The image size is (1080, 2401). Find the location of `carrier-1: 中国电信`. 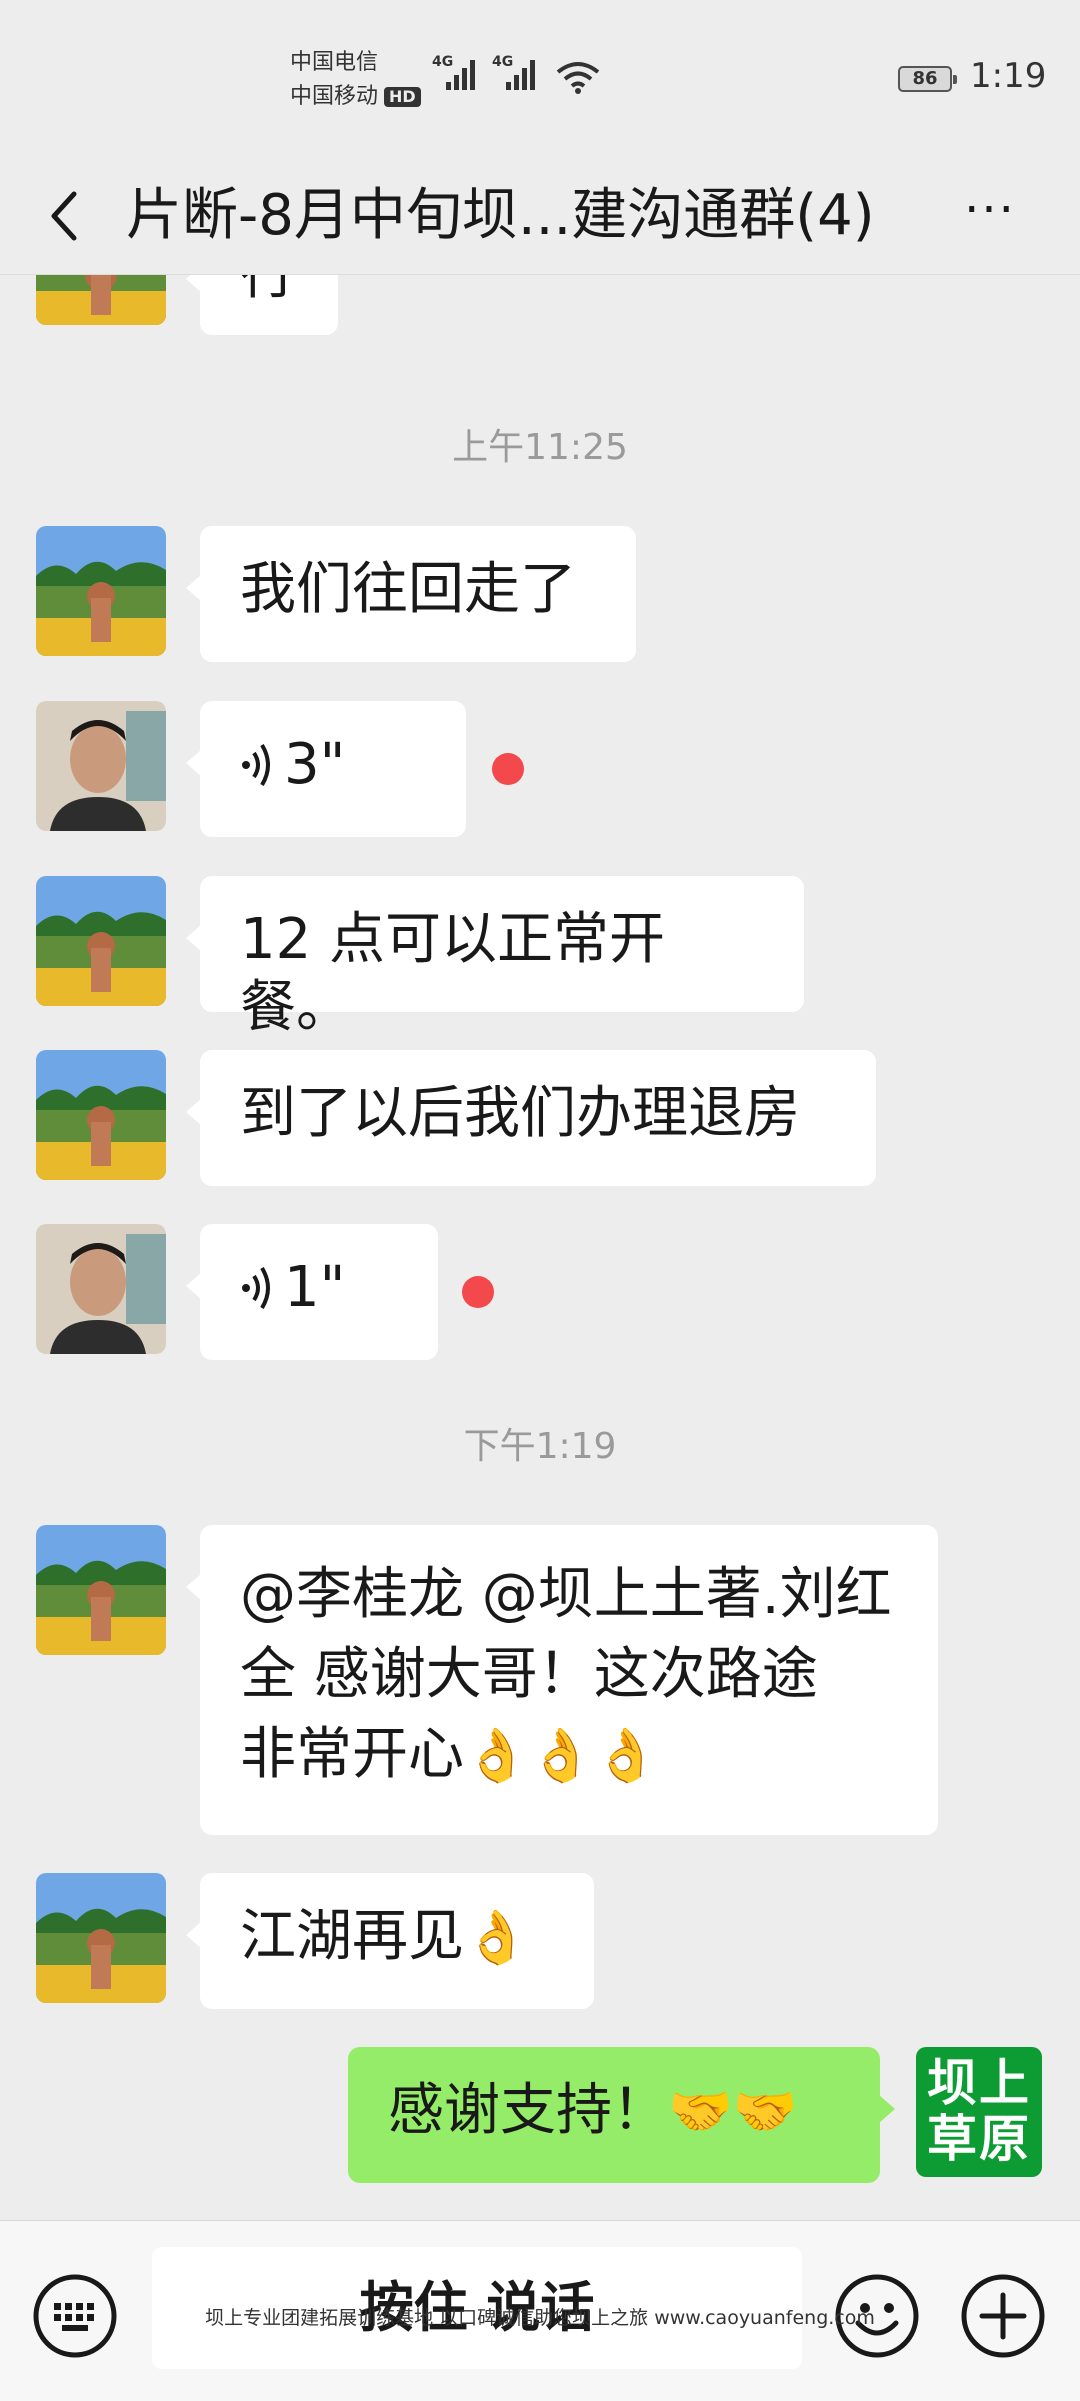

carrier-1: 中国电信 is located at coordinates (334, 62).